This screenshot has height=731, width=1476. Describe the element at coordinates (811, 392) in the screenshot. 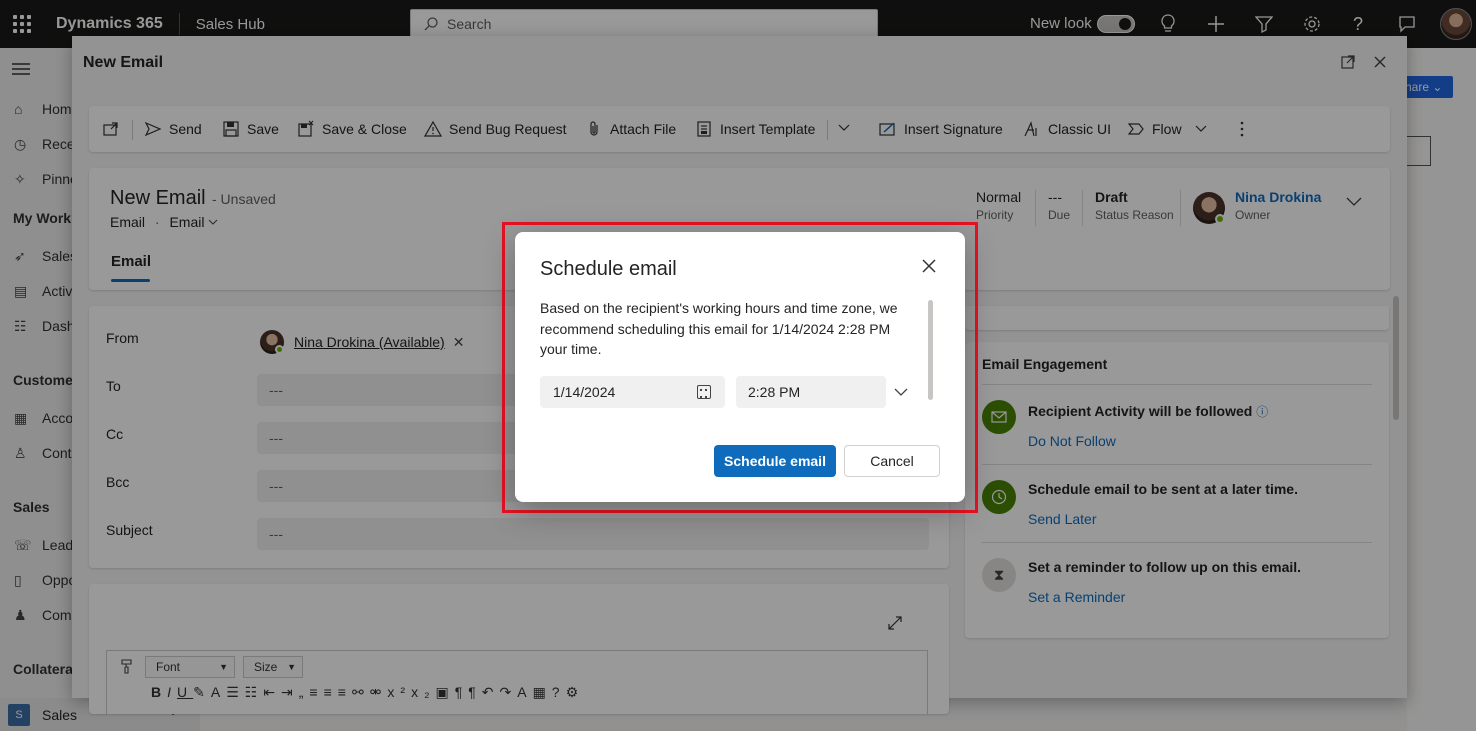

I see `schedule-time-input: 2:28 PM` at that location.